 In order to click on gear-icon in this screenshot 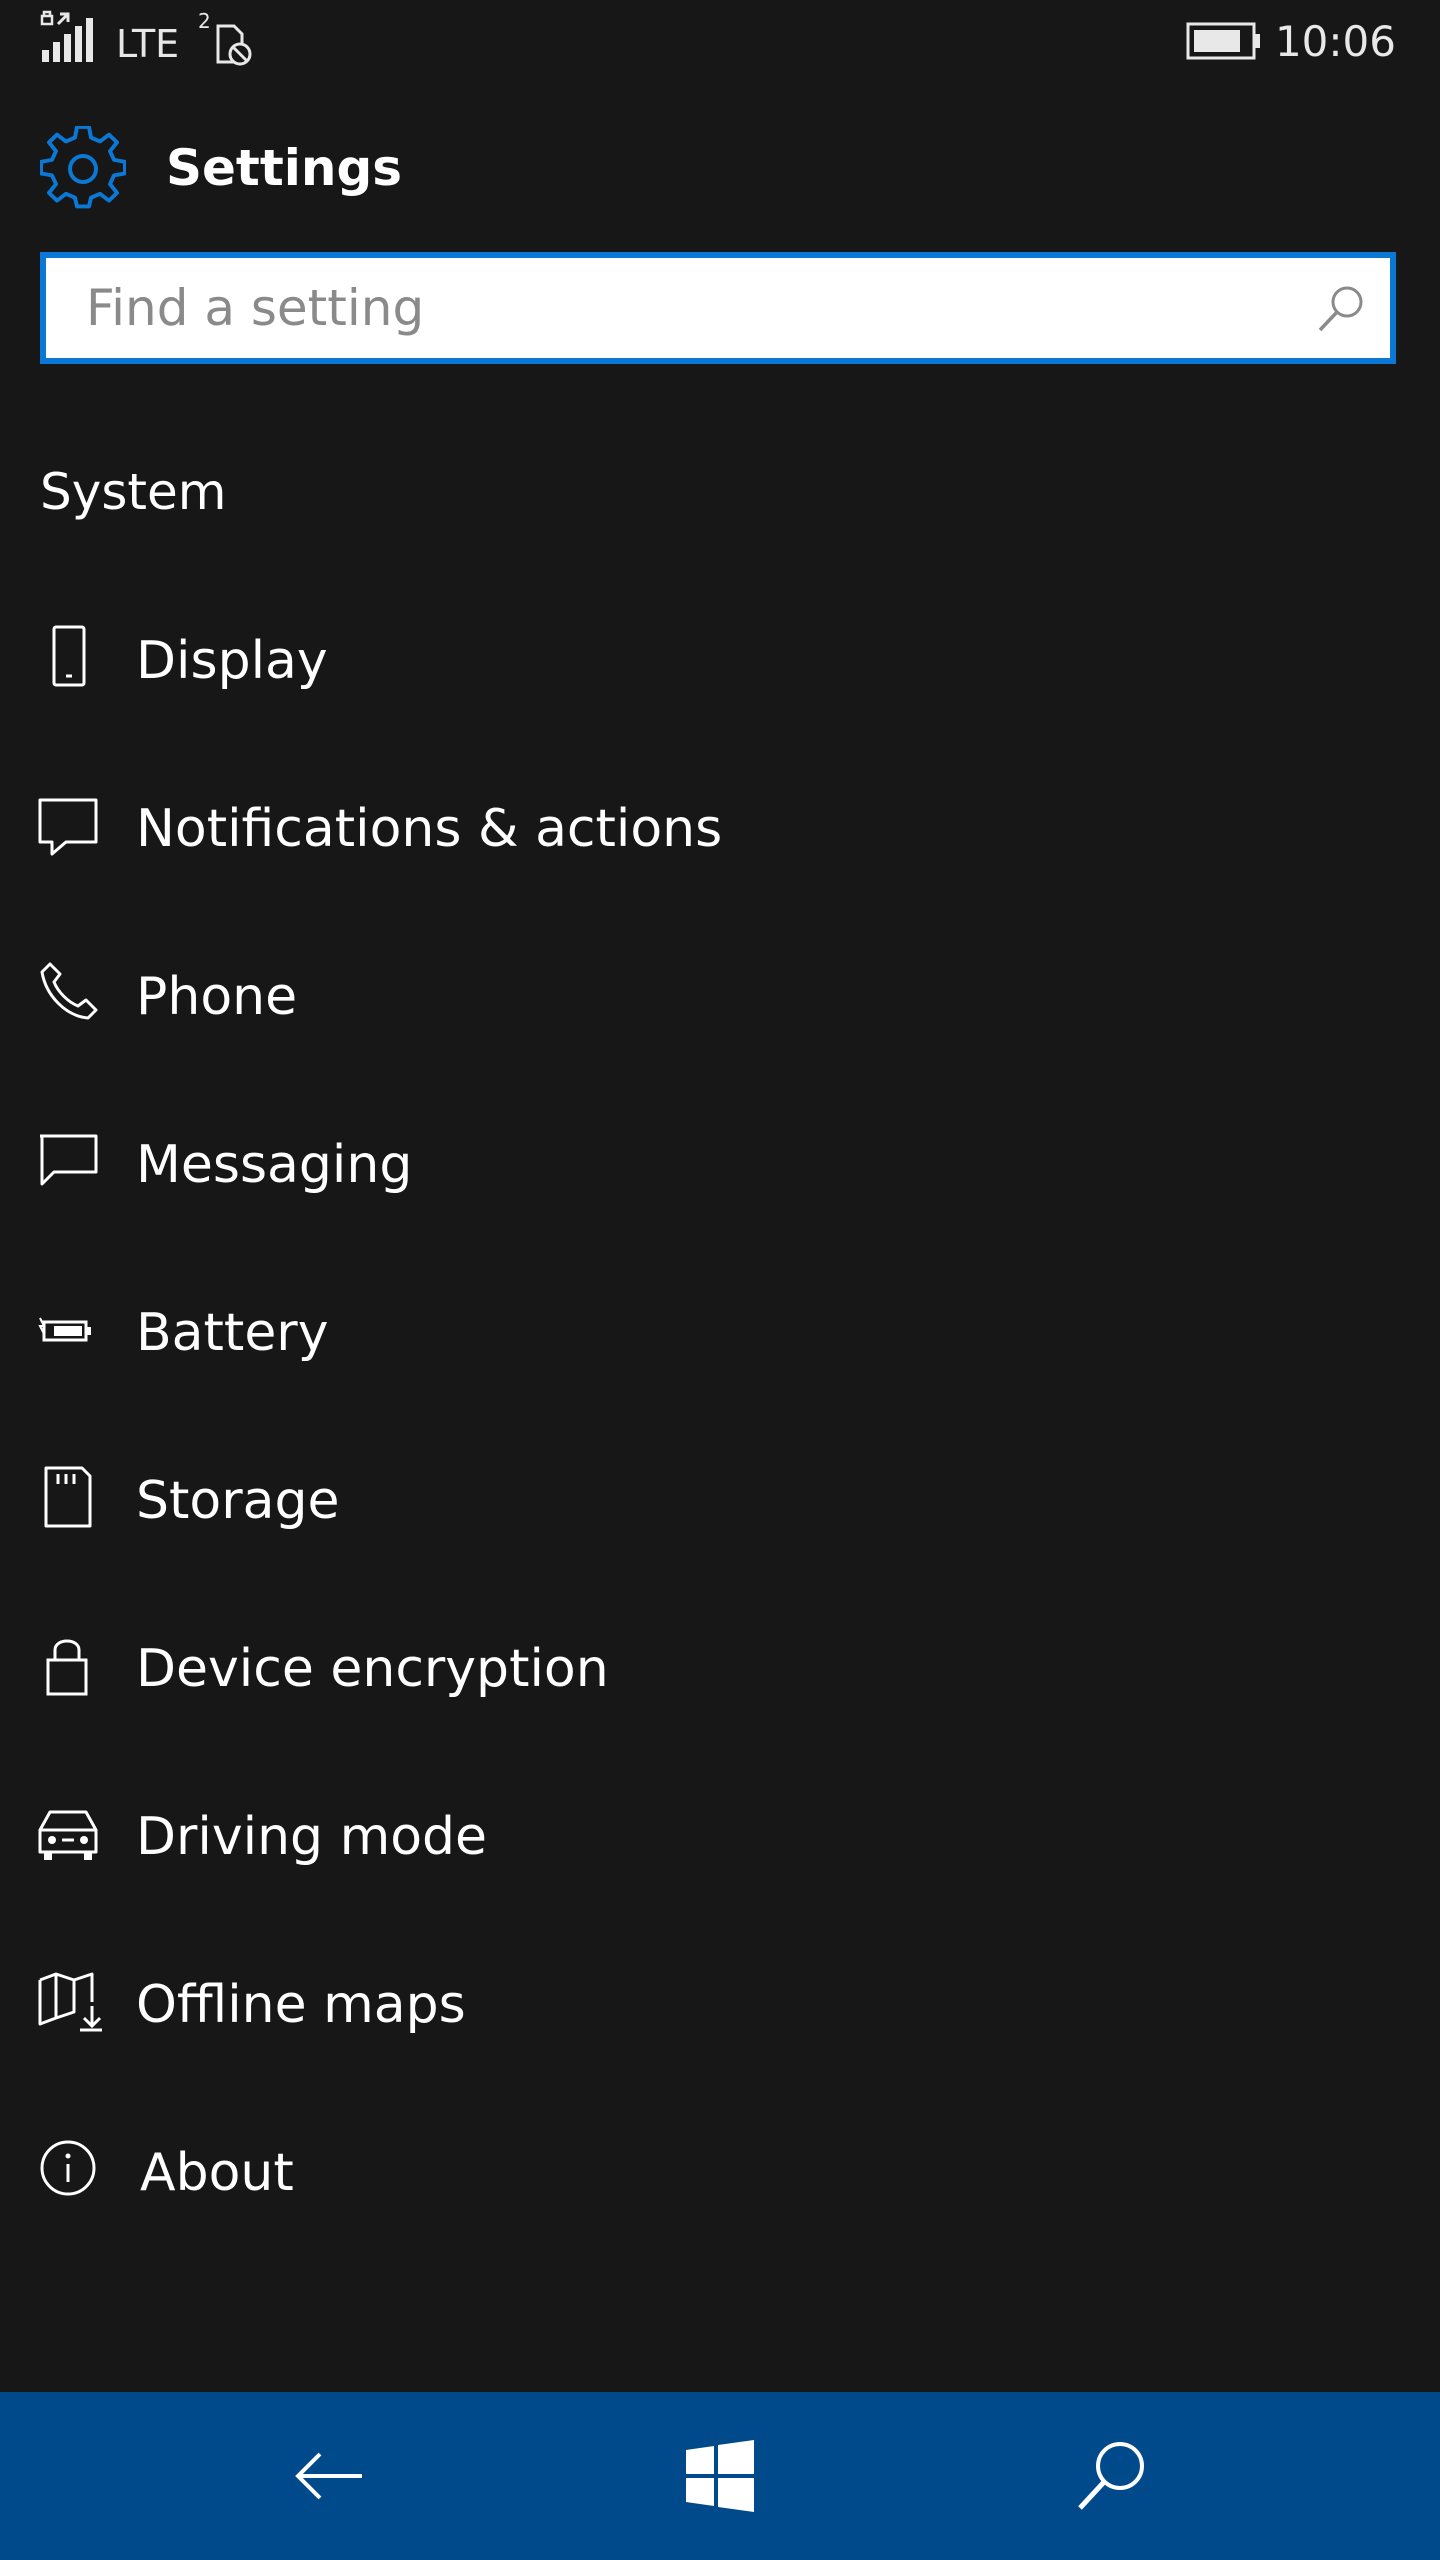, I will do `click(83, 167)`.